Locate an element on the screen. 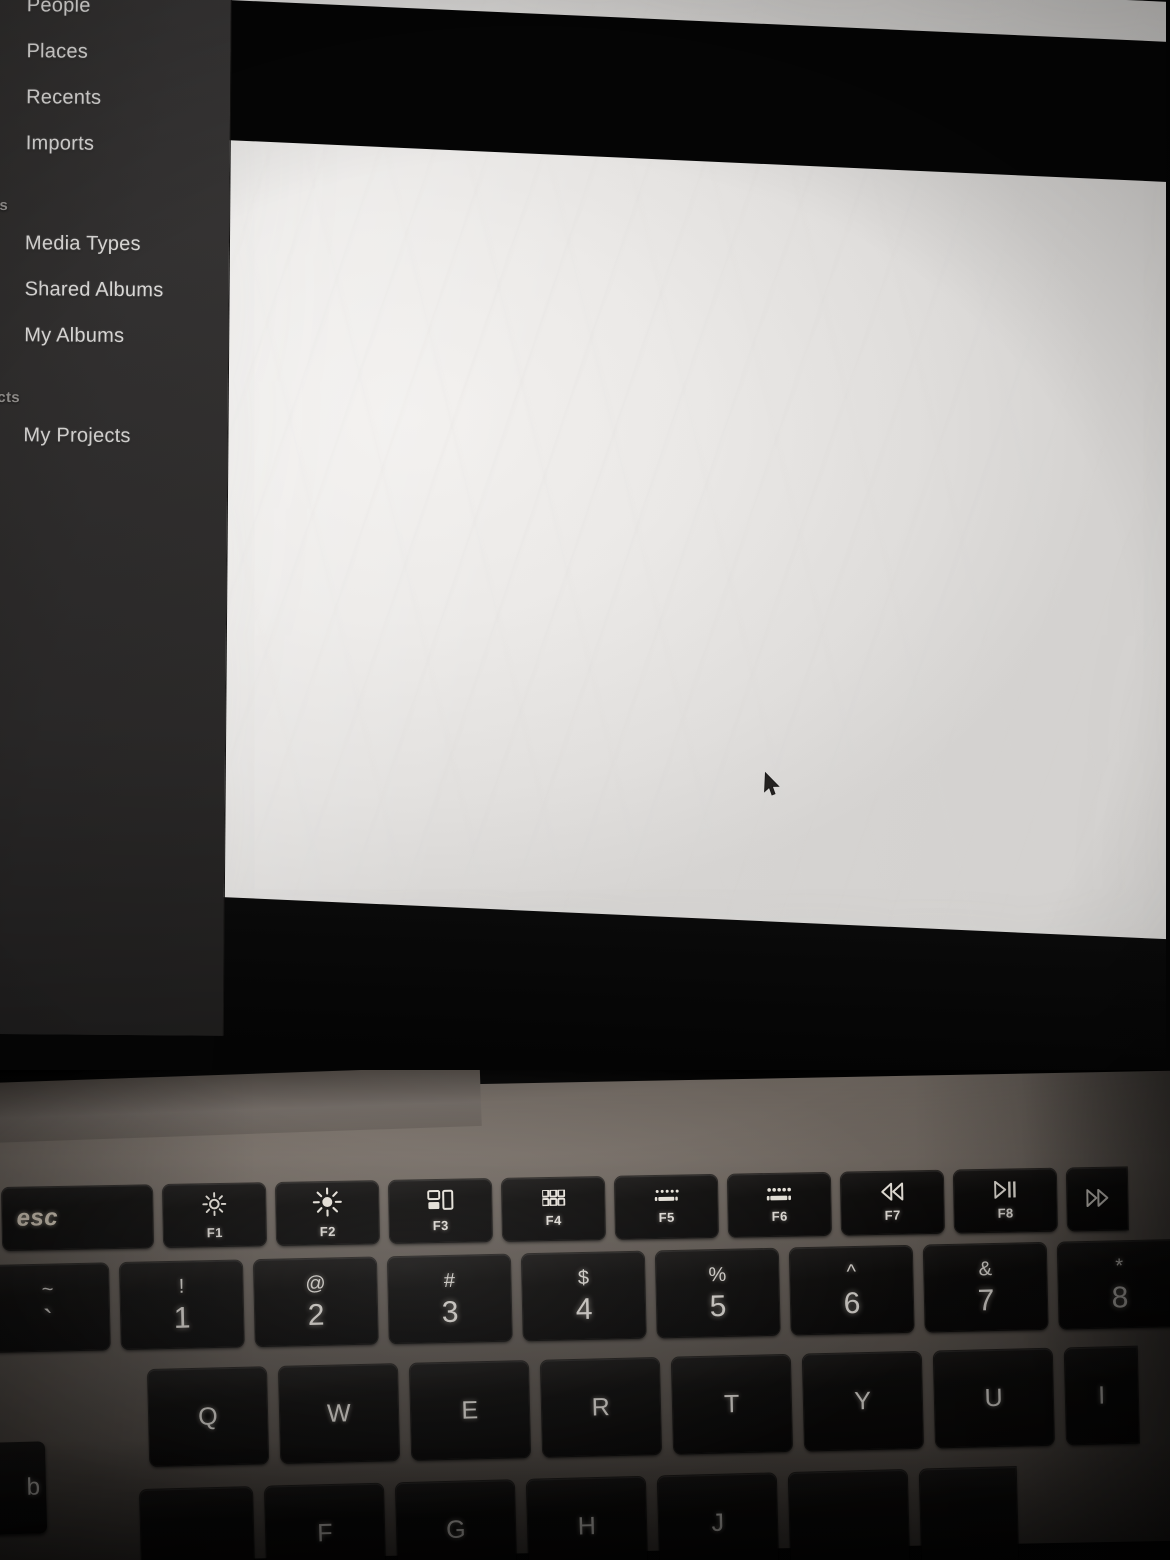 The width and height of the screenshot is (1170, 1560). key-f5: F5 is located at coordinates (666, 1206).